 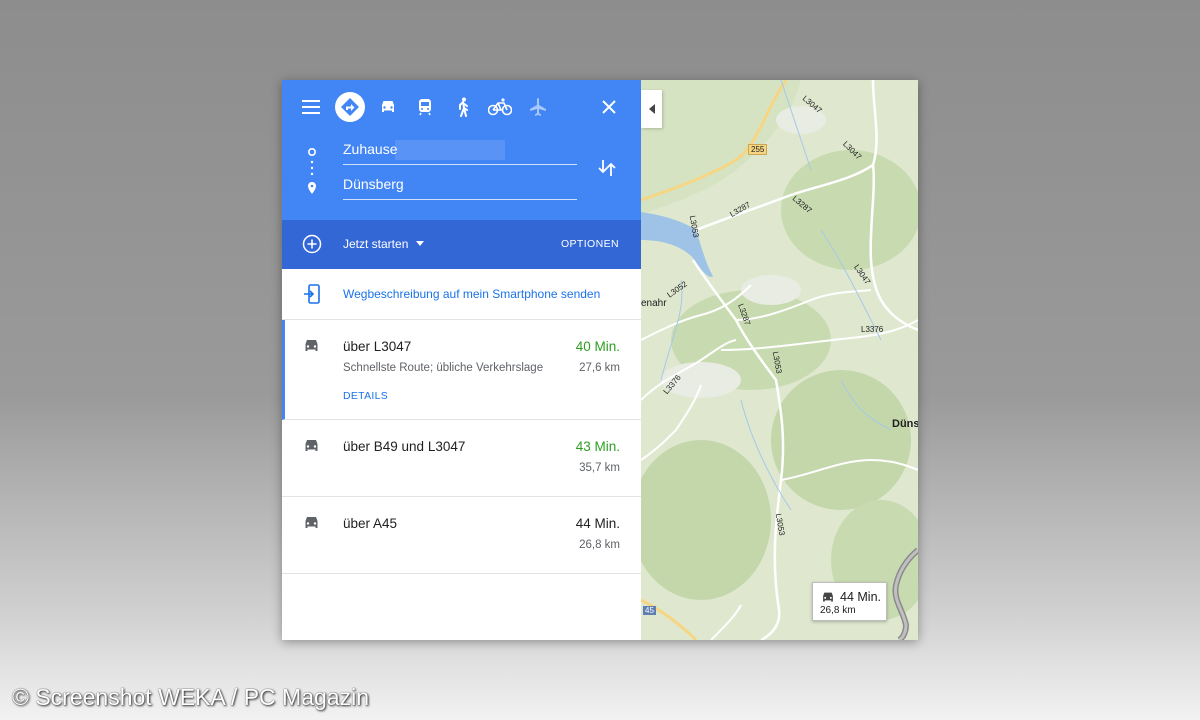 What do you see at coordinates (190, 697) in the screenshot?
I see `screenshot-credit: © Screenshot WEKA / PC Magazin` at bounding box center [190, 697].